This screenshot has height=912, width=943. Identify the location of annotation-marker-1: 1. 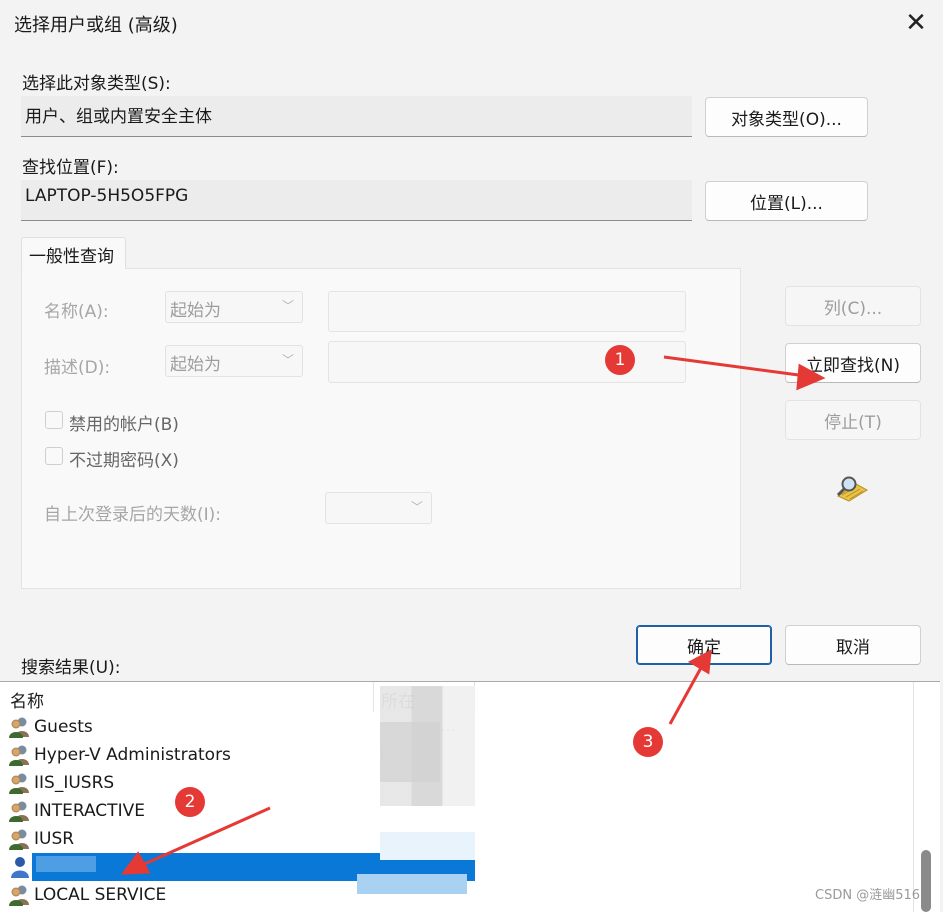
(620, 360).